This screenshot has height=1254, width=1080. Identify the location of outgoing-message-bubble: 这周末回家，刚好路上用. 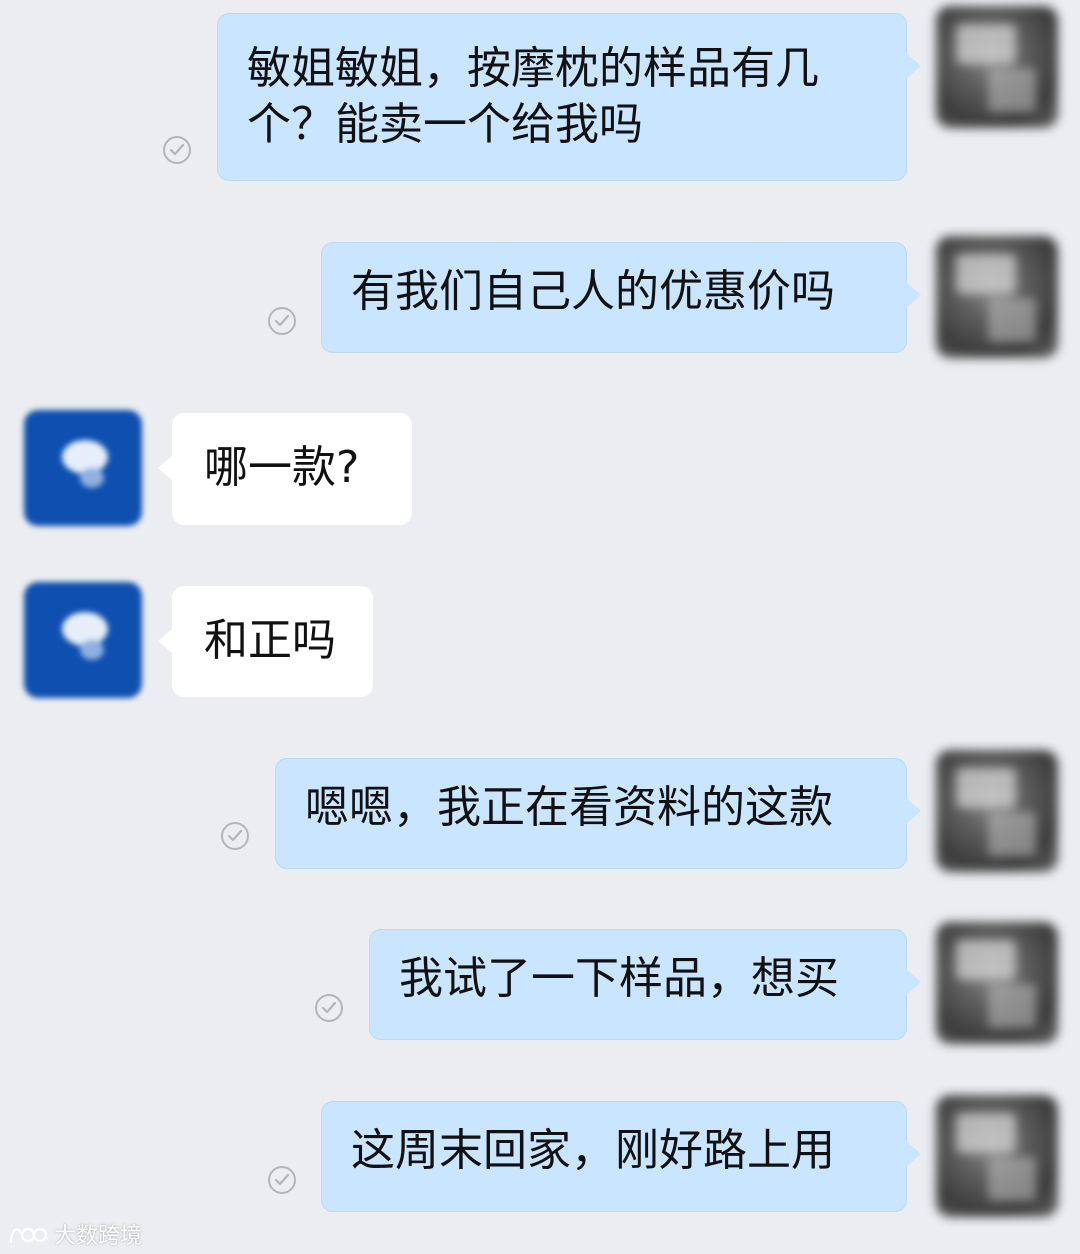
(621, 1156).